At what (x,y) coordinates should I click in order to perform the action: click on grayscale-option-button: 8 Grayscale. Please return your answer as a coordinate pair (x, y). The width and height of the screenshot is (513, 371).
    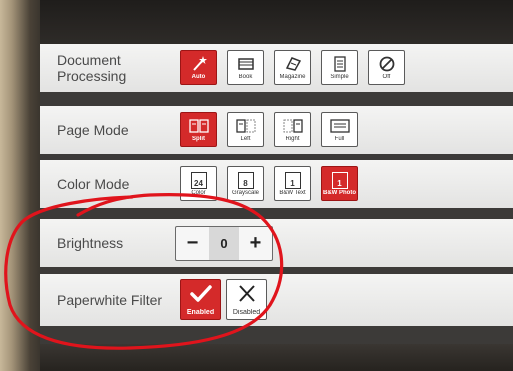
    Looking at the image, I should click on (245, 183).